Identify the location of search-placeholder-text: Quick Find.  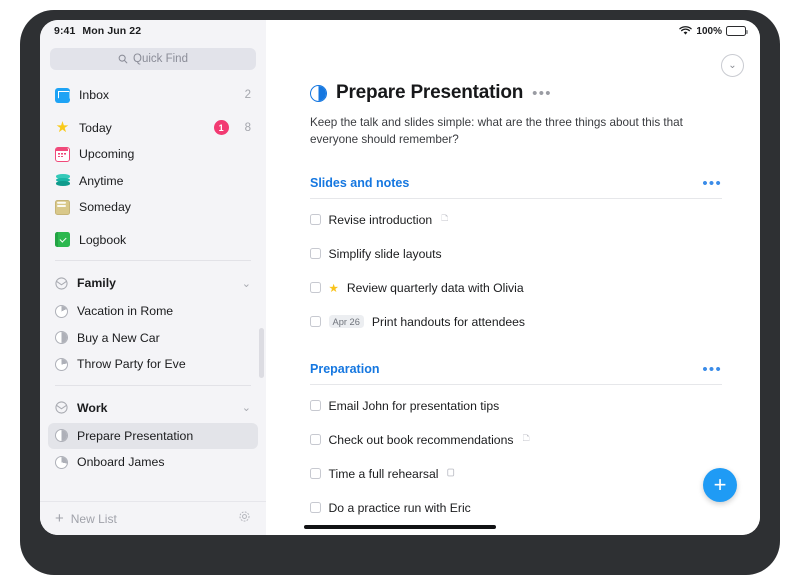
(160, 59).